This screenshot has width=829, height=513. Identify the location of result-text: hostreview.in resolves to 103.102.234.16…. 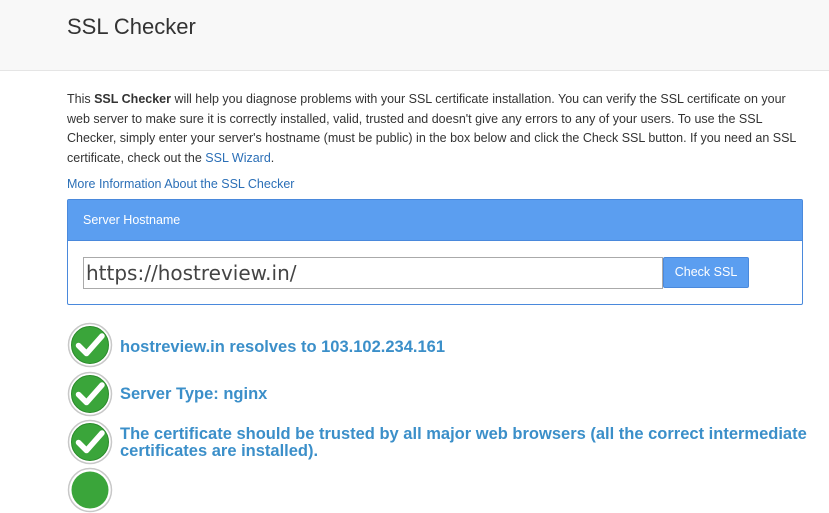
(282, 347).